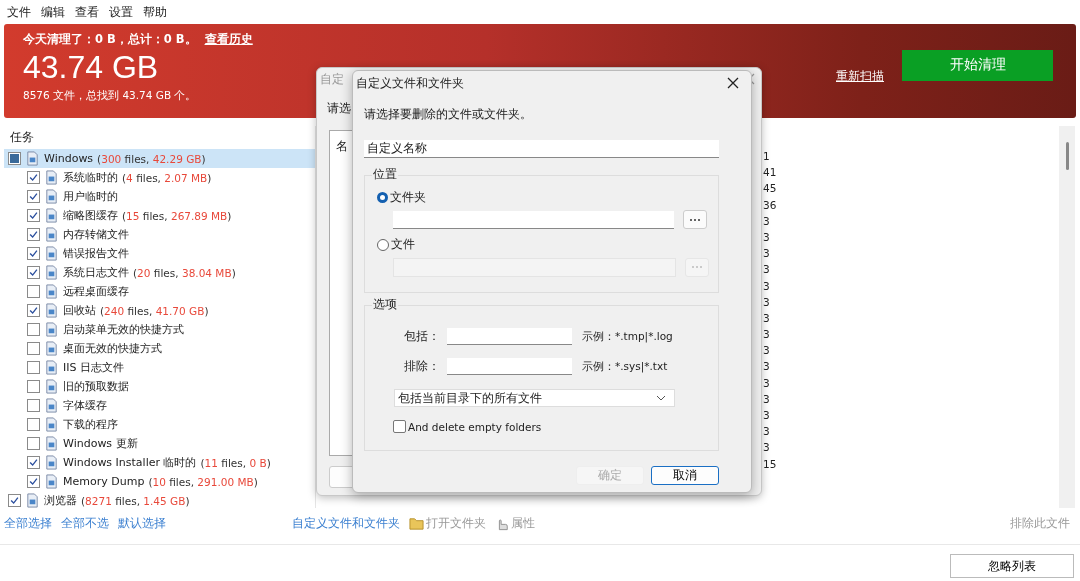 Image resolution: width=1080 pixels, height=581 pixels. What do you see at coordinates (422, 336) in the screenshot?
I see `field-label: 包括：` at bounding box center [422, 336].